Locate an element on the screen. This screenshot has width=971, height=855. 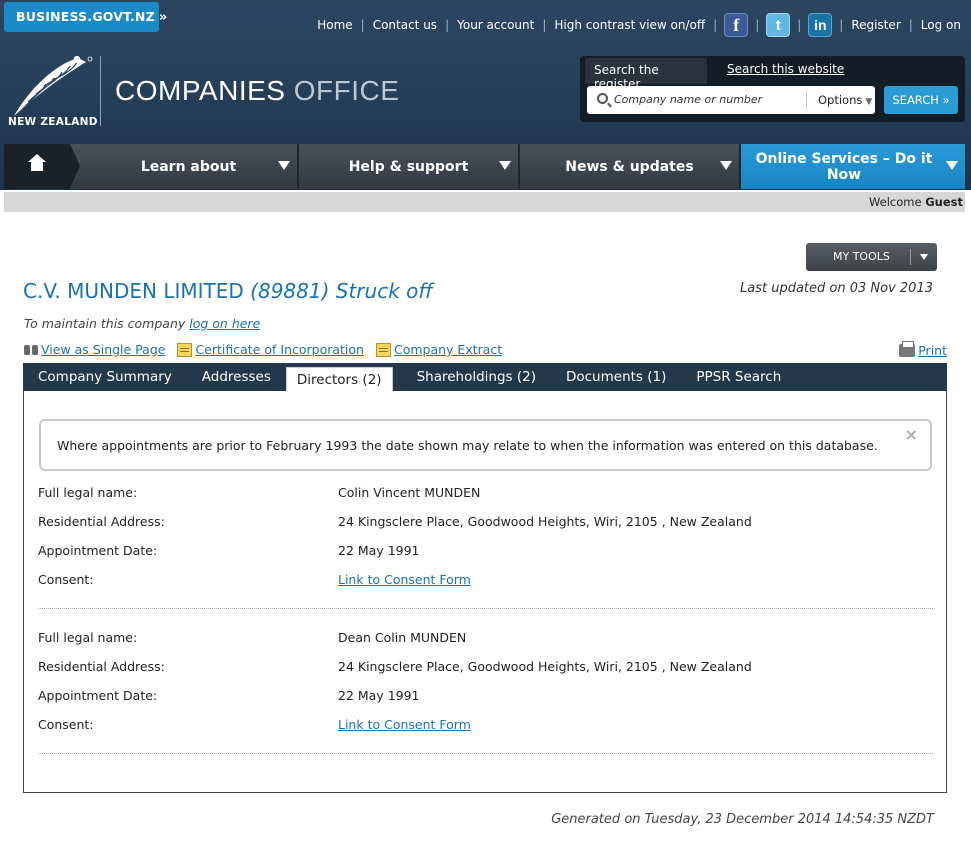
view-single-page-link: View as Single Page is located at coordinates (94, 349).